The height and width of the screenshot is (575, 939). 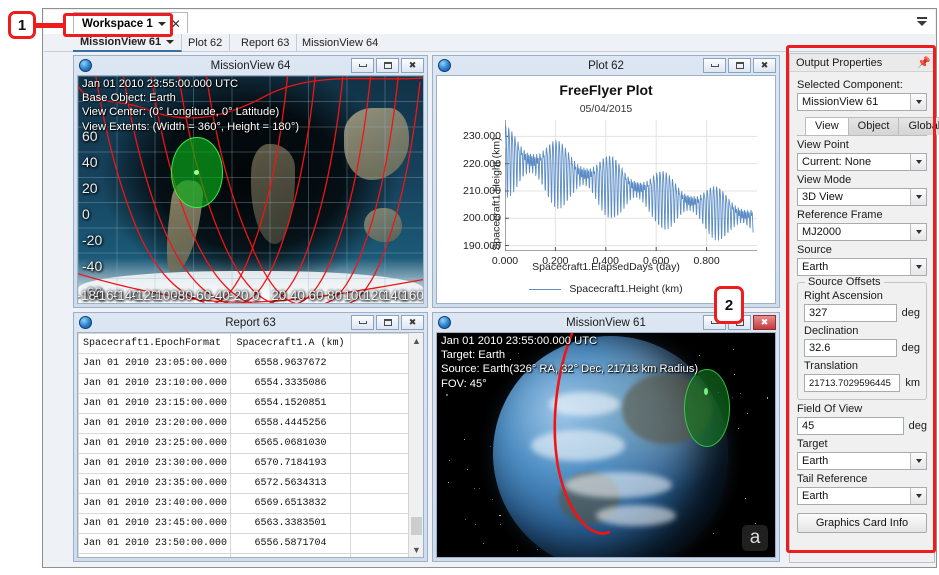 What do you see at coordinates (416, 526) in the screenshot?
I see `scrollbar-thumb` at bounding box center [416, 526].